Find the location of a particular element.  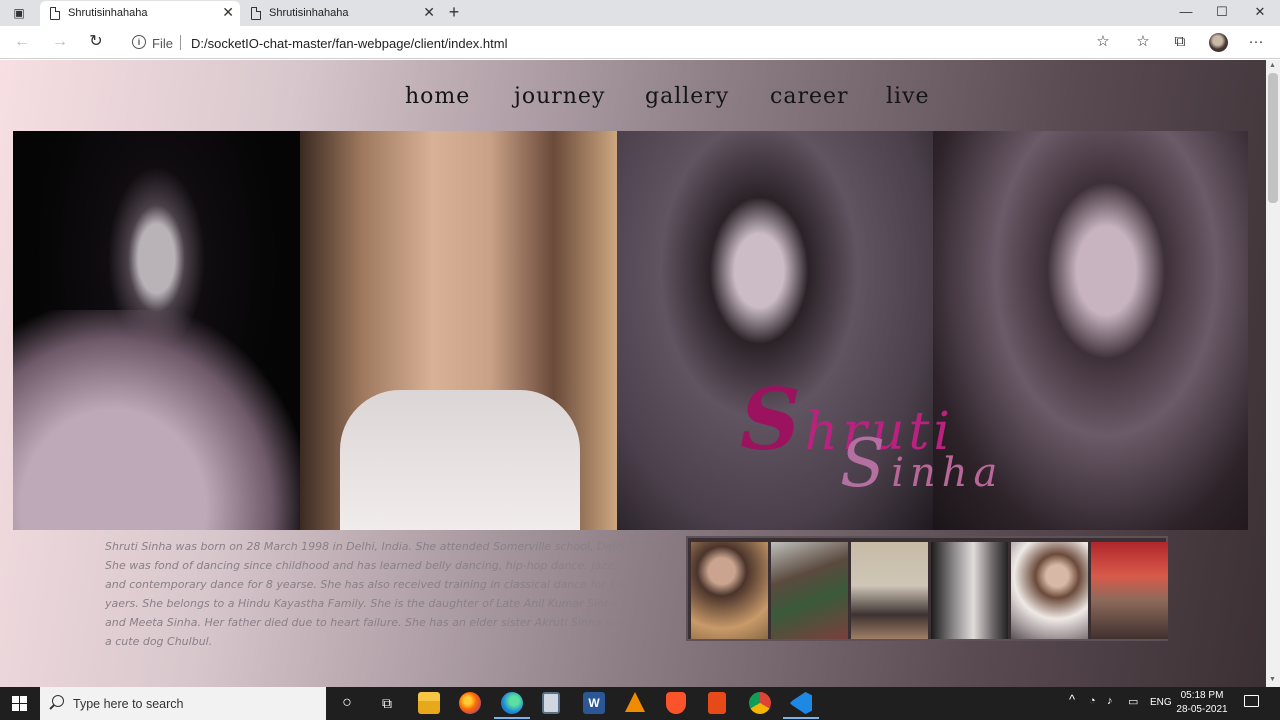

office-icon is located at coordinates (717, 703).